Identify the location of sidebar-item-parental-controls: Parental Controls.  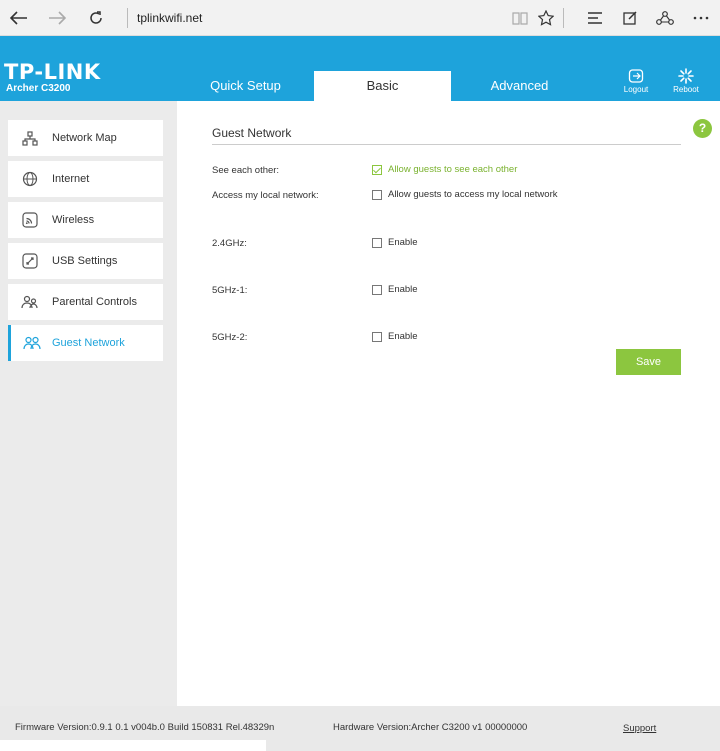
(85, 302).